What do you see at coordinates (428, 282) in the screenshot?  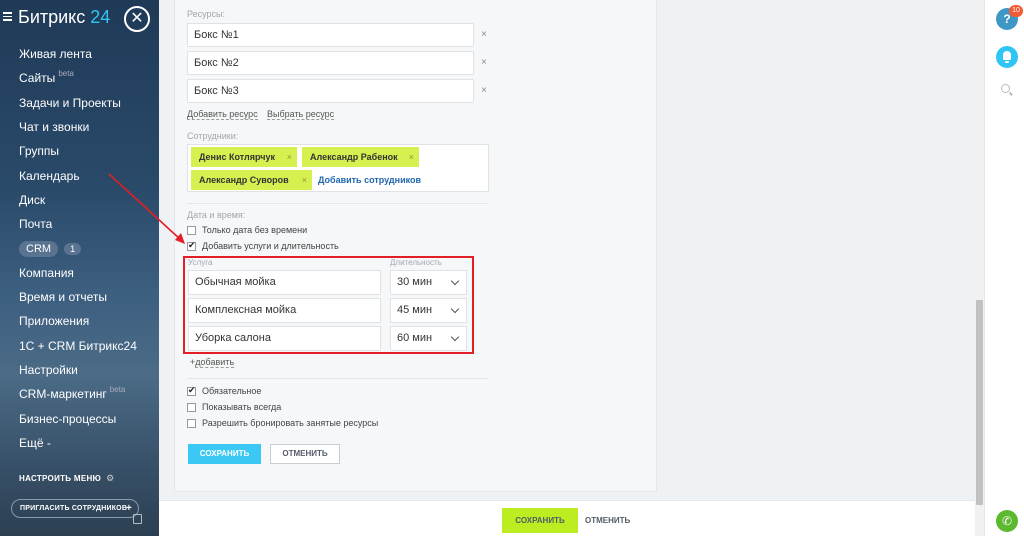 I see `duration-select: 30 мин` at bounding box center [428, 282].